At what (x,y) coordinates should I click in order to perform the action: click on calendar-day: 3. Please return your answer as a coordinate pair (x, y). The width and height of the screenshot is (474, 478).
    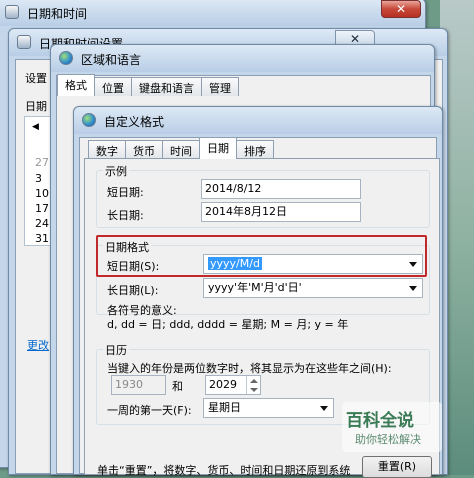
    Looking at the image, I should click on (38, 178).